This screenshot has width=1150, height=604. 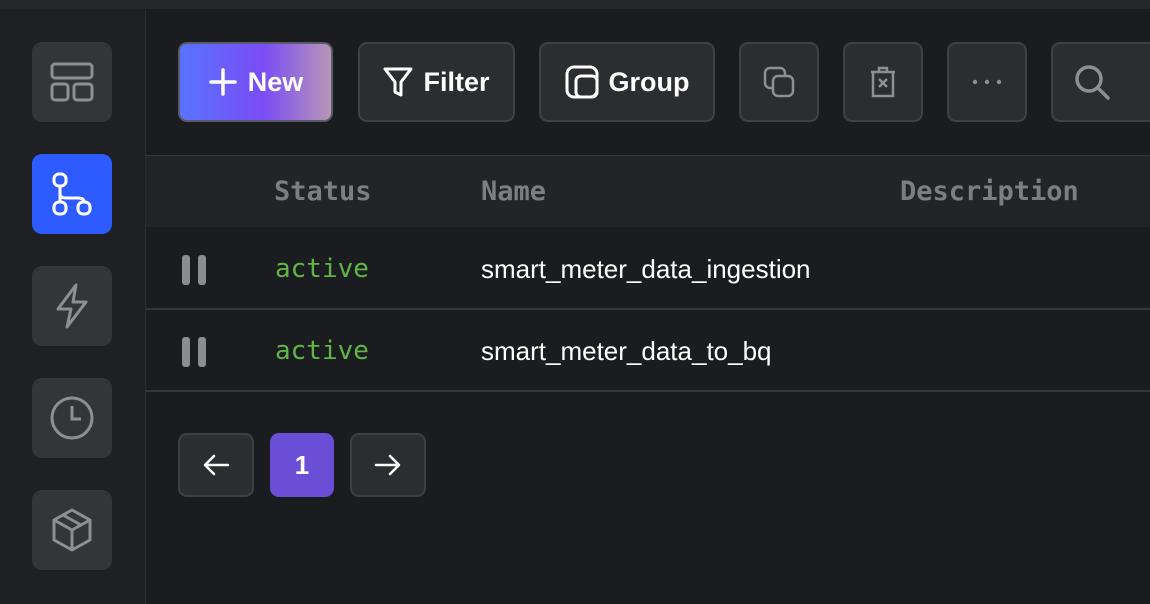 I want to click on sidebar, so click(x=73, y=306).